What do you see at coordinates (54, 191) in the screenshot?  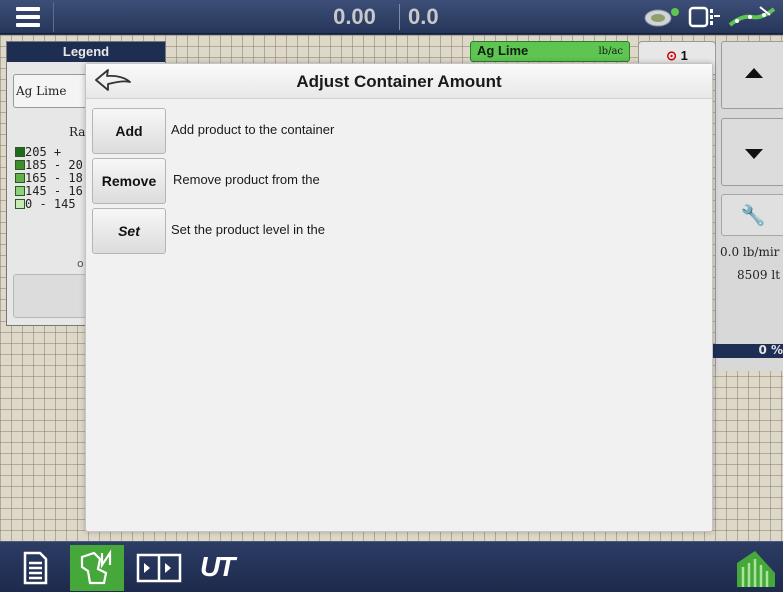 I see `legend-range-label: 145 - 16` at bounding box center [54, 191].